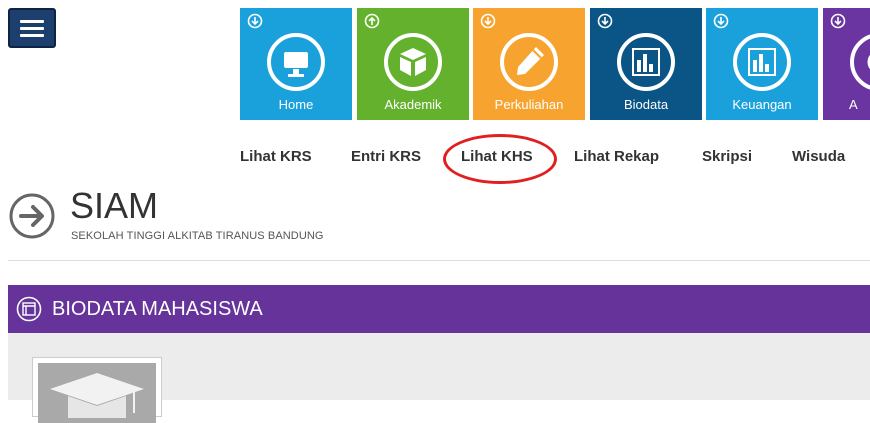 Image resolution: width=870 pixels, height=423 pixels. What do you see at coordinates (818, 156) in the screenshot?
I see `nav-wisuda: Wisuda` at bounding box center [818, 156].